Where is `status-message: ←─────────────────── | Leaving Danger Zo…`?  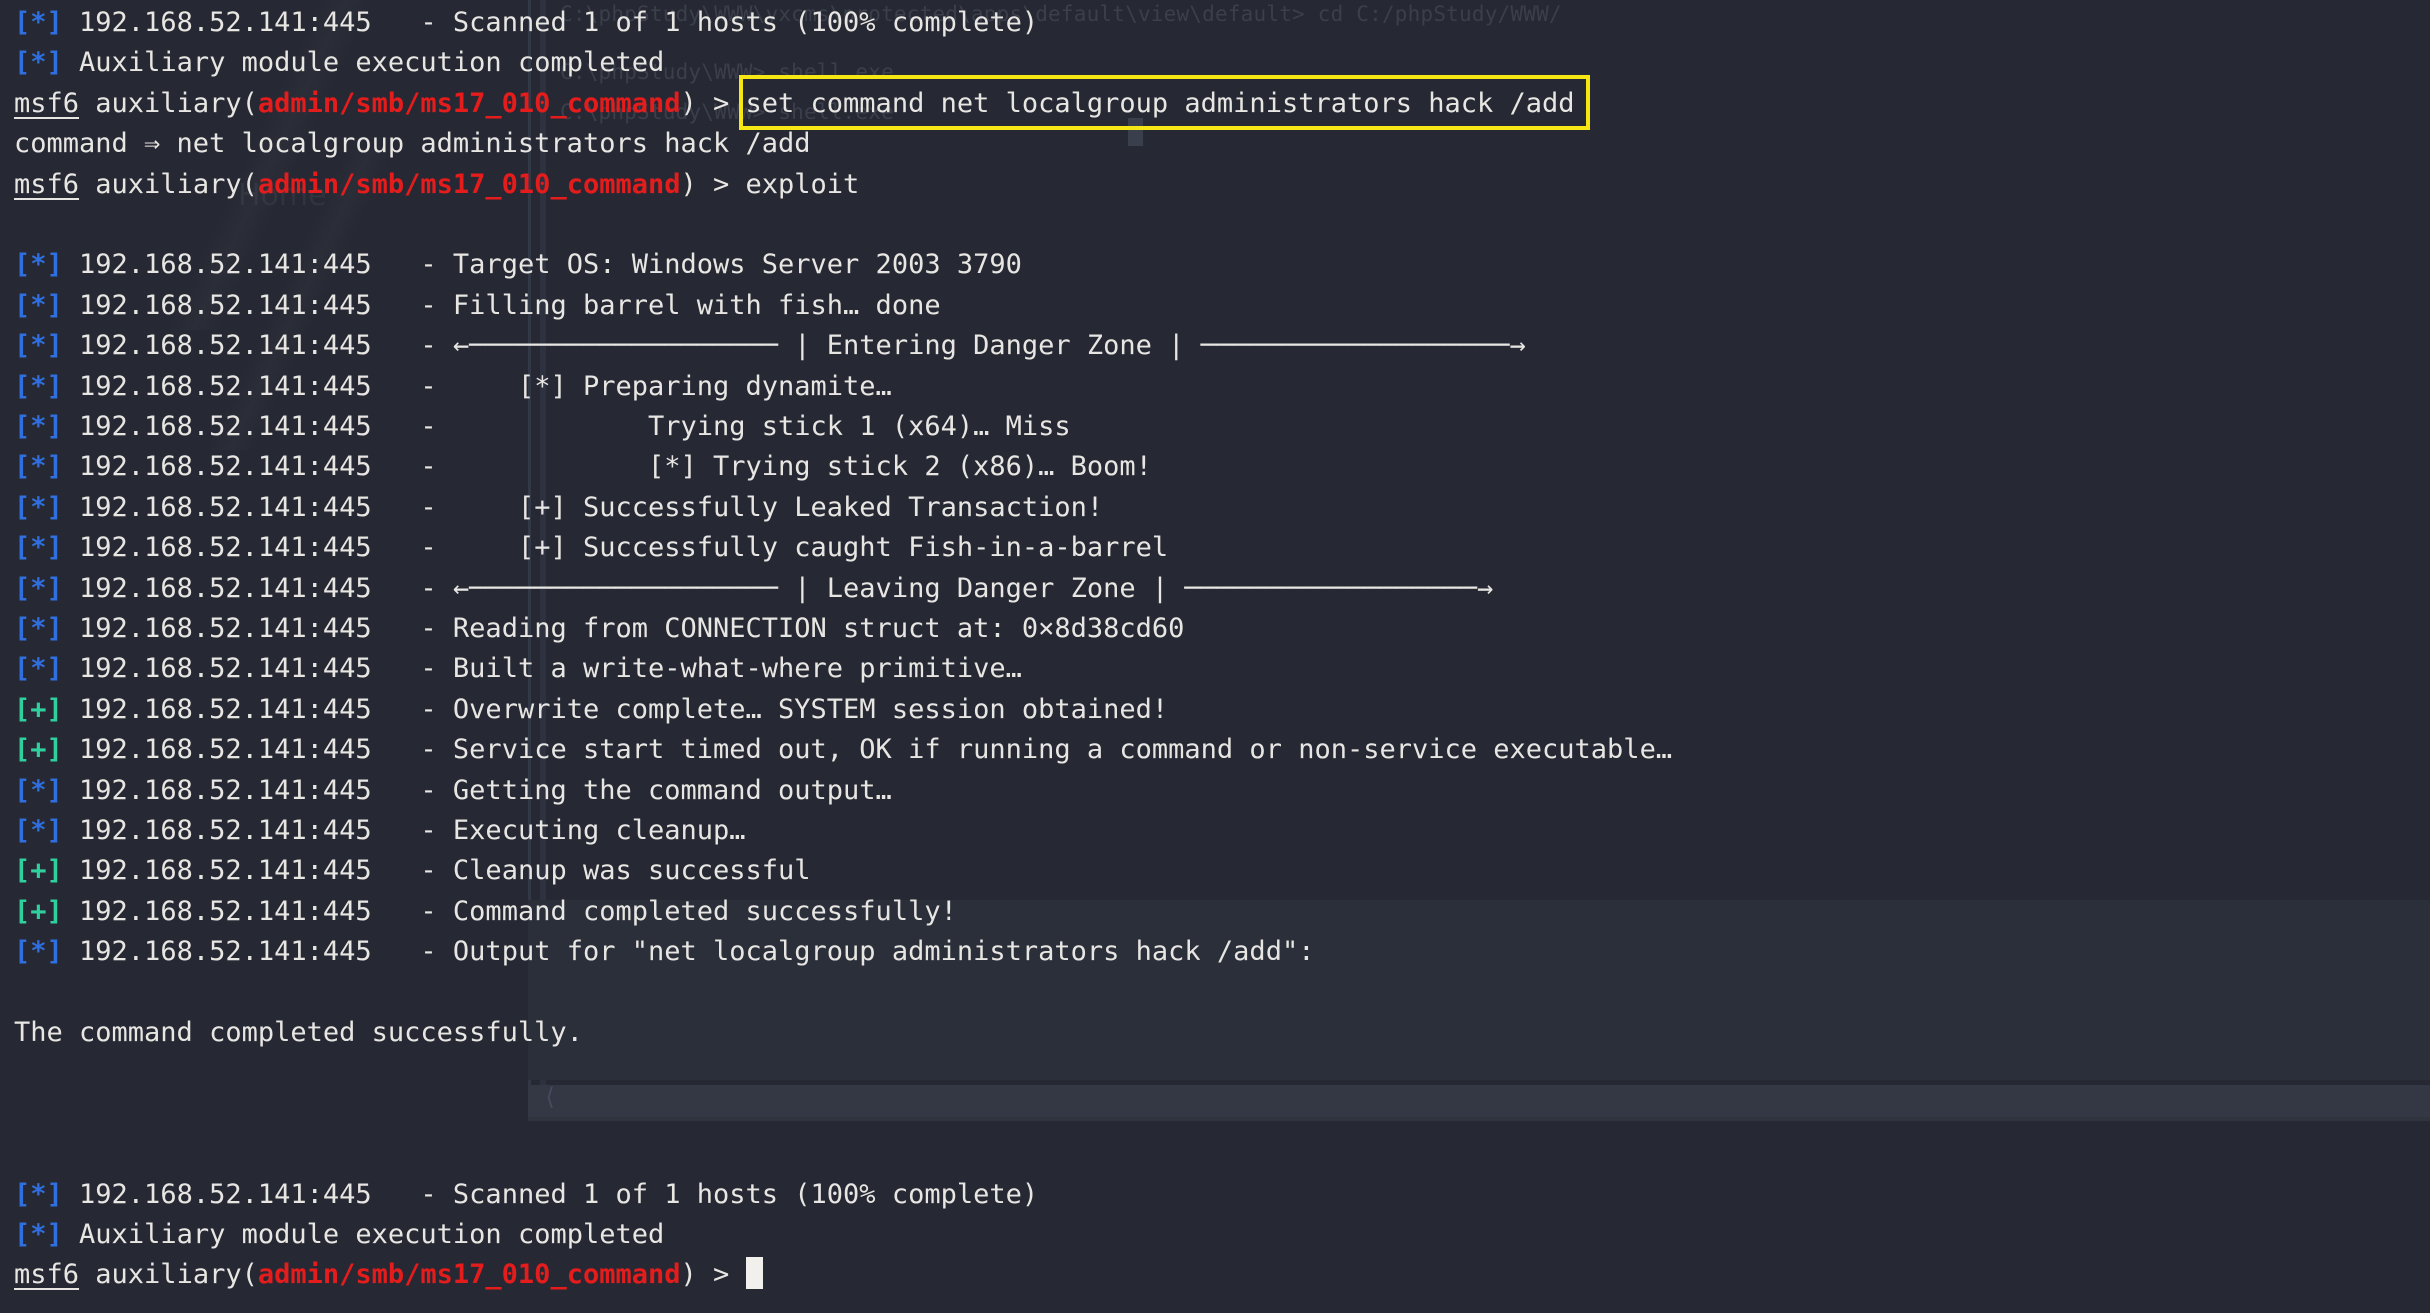 status-message: ←─────────────────── | Leaving Danger Zo… is located at coordinates (973, 588).